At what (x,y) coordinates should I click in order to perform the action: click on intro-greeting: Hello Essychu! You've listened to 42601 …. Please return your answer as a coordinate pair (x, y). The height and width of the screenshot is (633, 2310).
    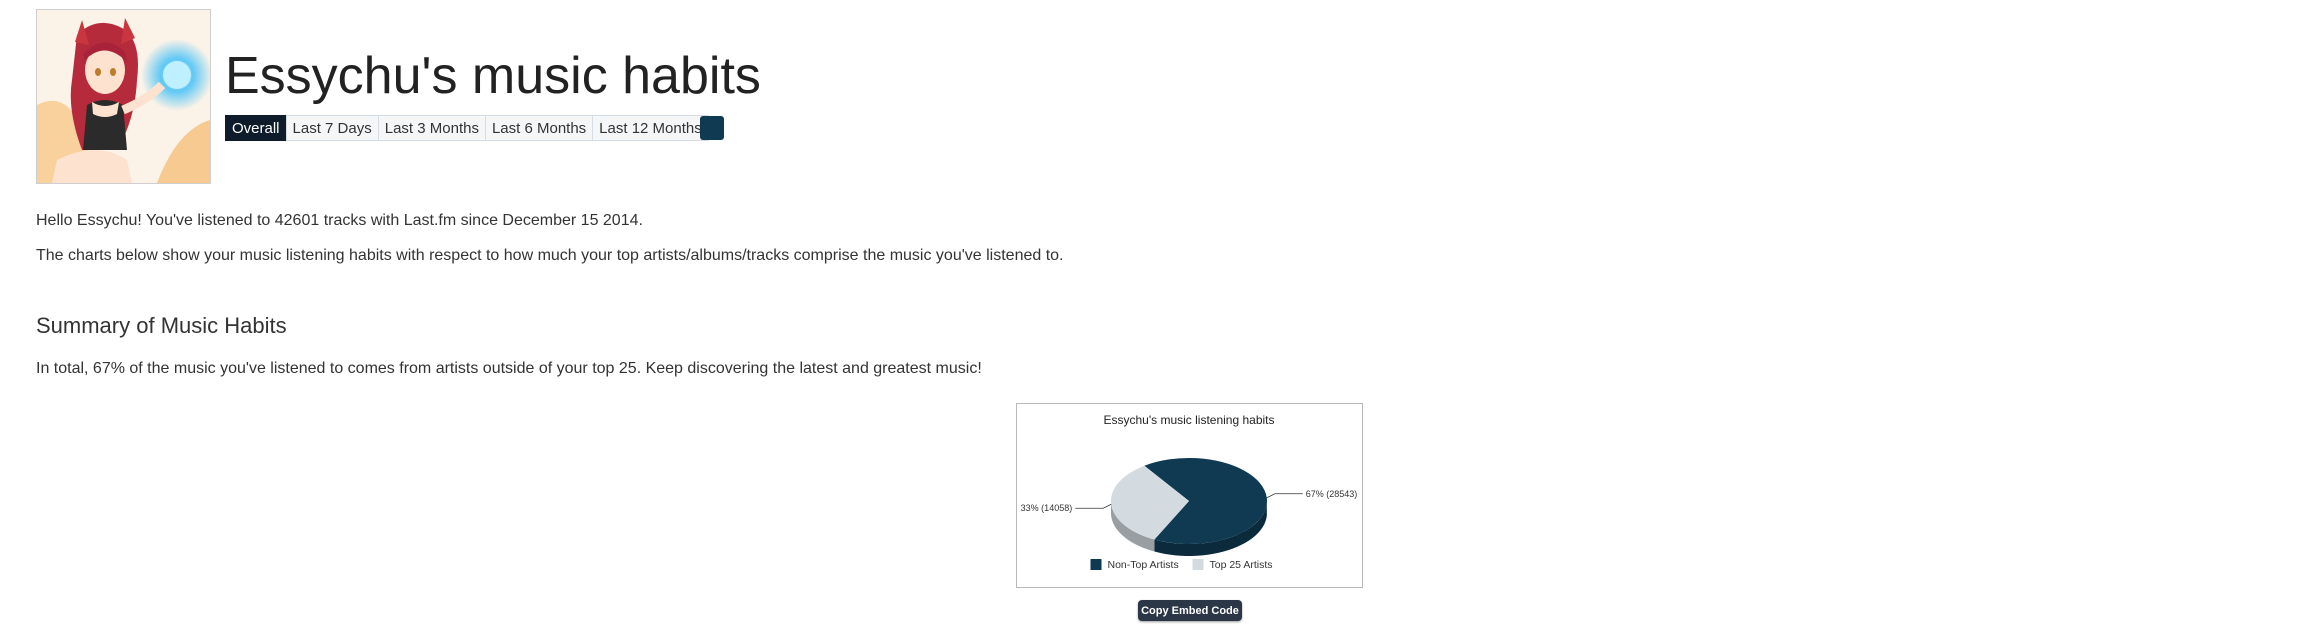
    Looking at the image, I should click on (339, 220).